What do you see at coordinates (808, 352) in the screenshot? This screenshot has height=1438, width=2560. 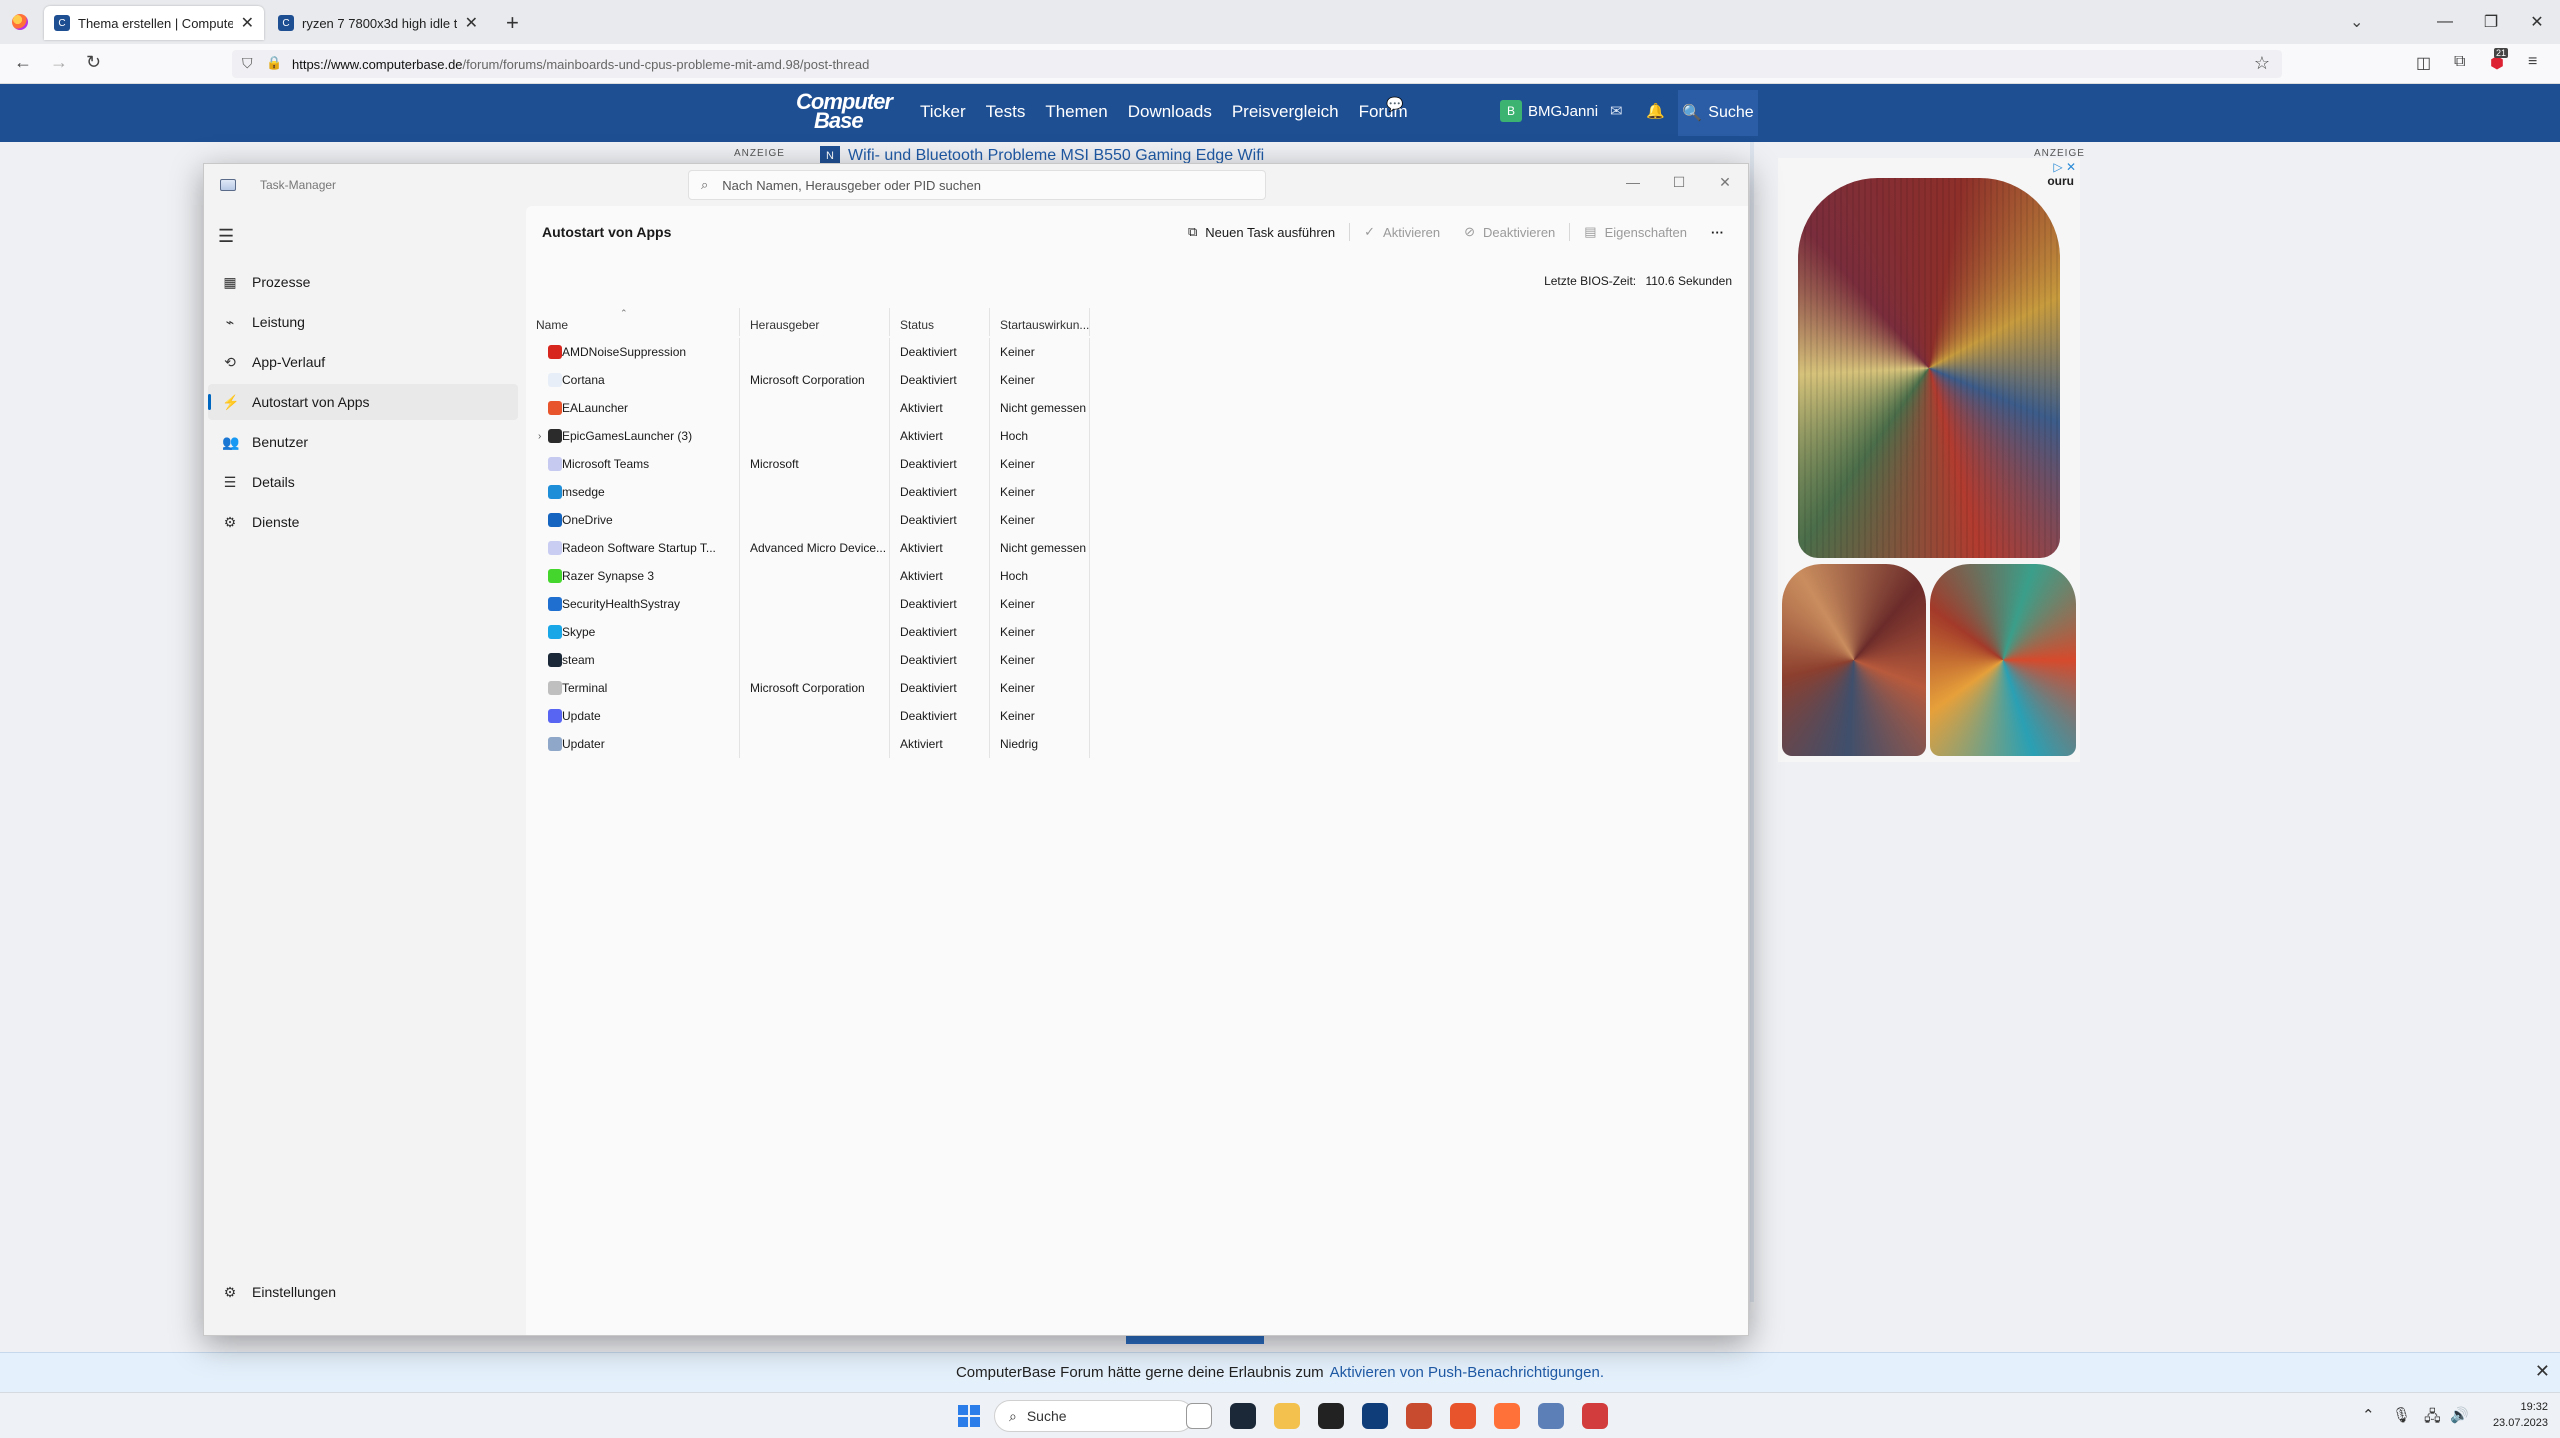 I see `table-row: AMDNoiseSuppression Deaktiviert Keiner` at bounding box center [808, 352].